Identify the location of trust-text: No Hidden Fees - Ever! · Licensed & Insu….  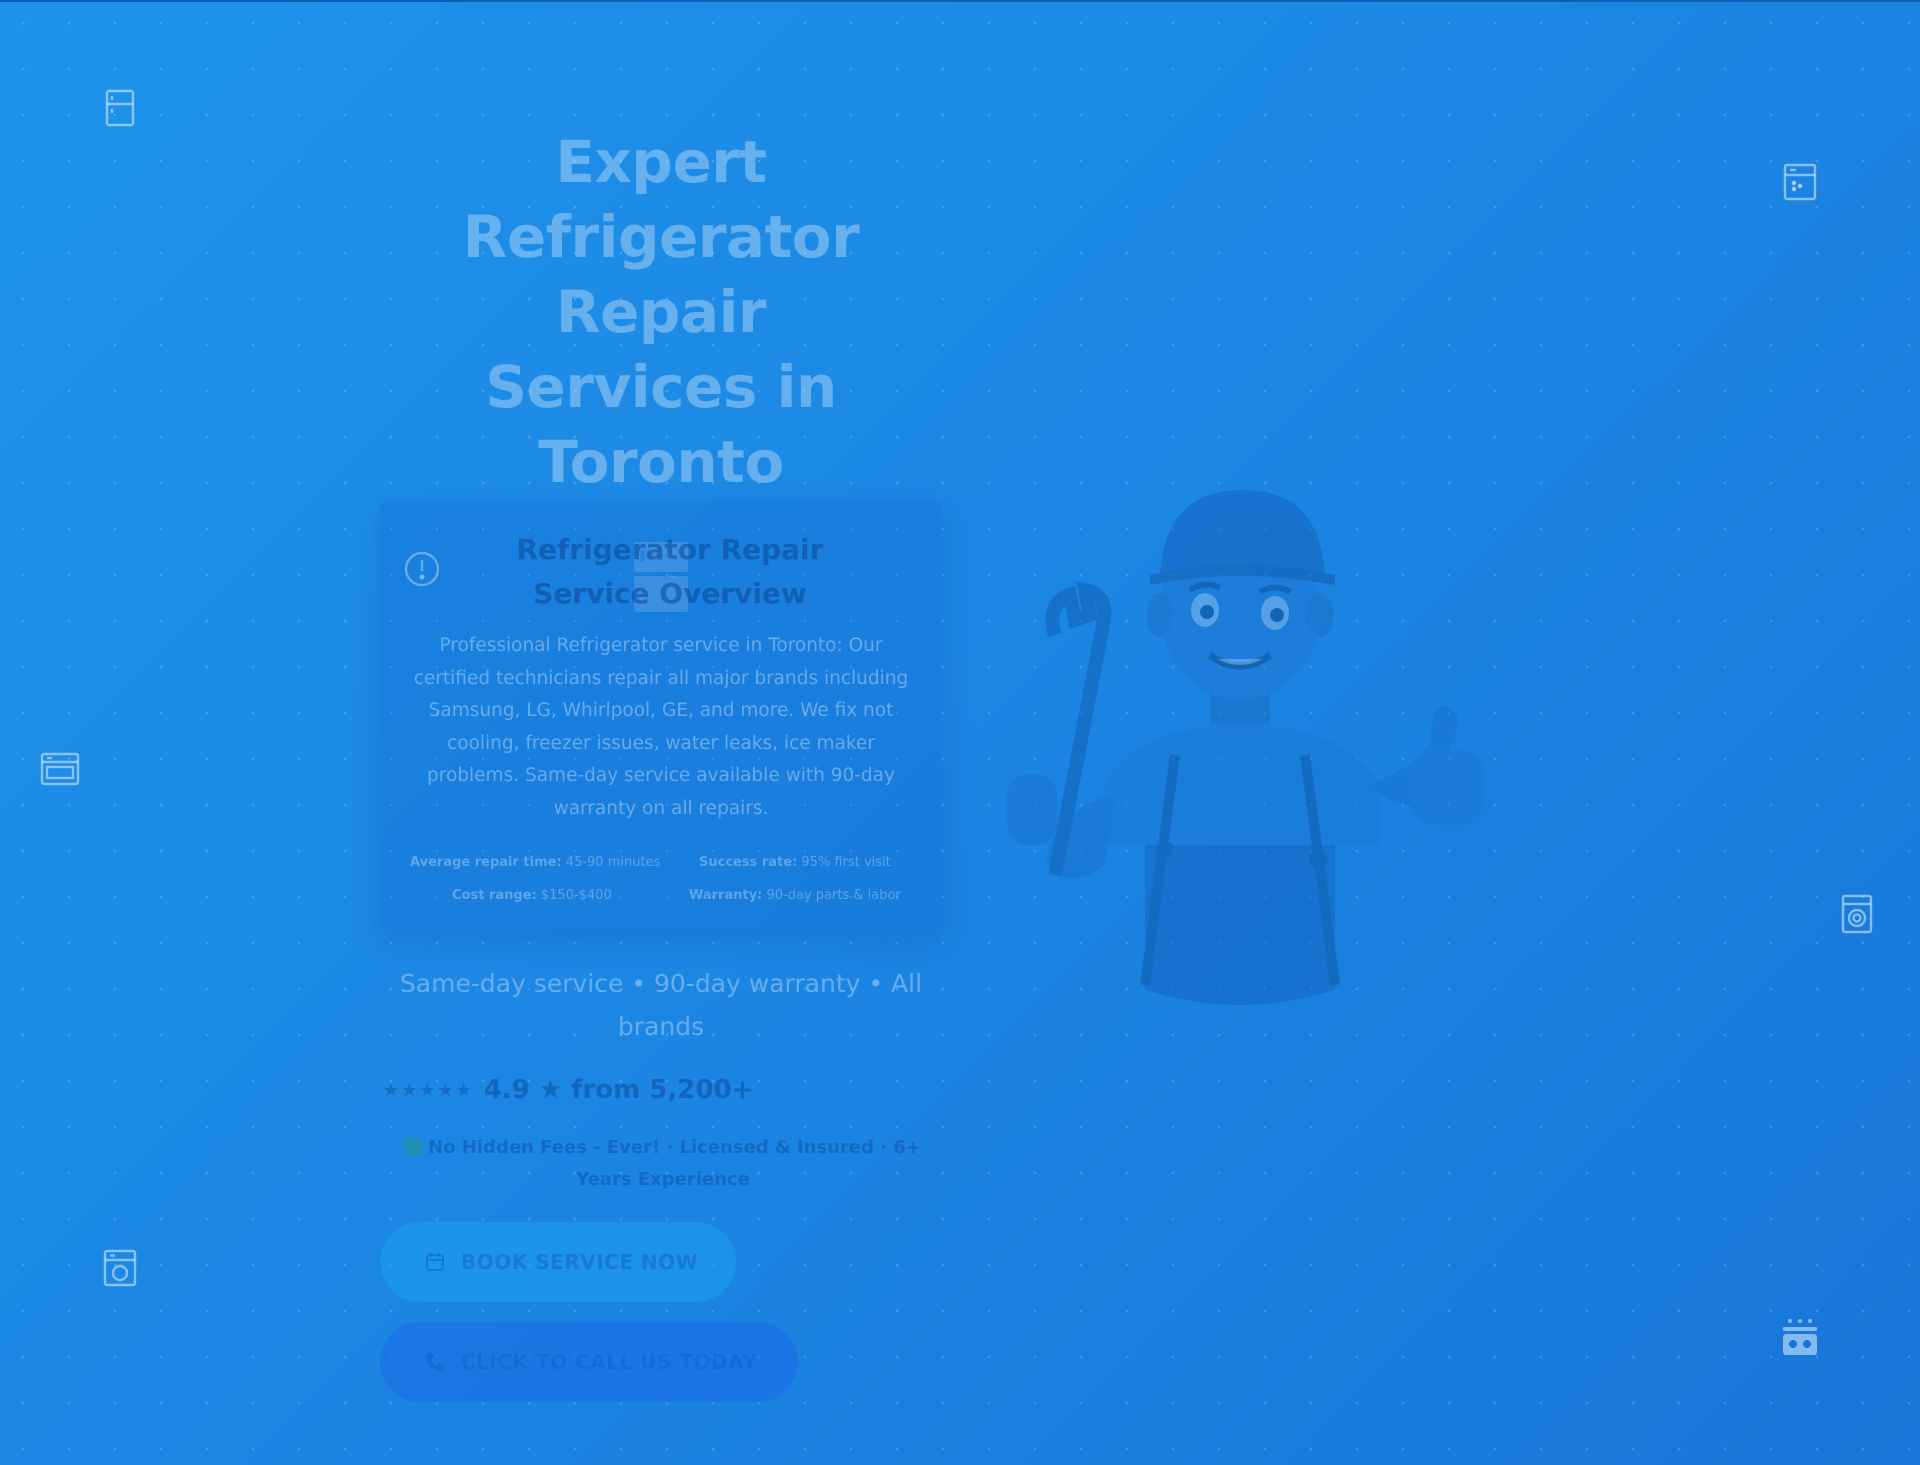
(674, 1163).